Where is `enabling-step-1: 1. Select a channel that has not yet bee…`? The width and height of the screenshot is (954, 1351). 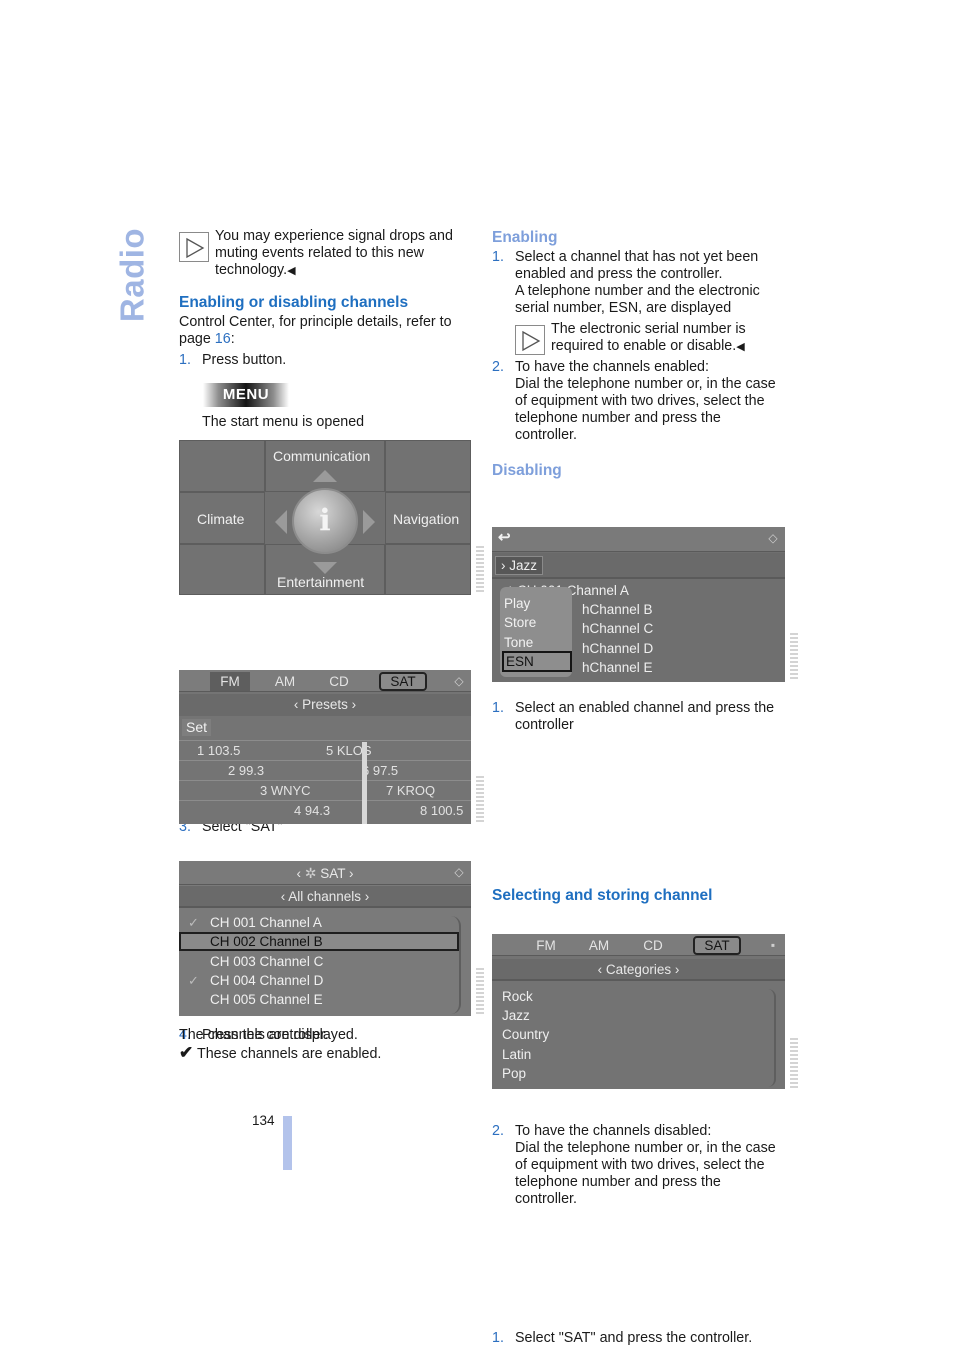
enabling-step-1: 1. Select a channel that has not yet bee… is located at coordinates (626, 282).